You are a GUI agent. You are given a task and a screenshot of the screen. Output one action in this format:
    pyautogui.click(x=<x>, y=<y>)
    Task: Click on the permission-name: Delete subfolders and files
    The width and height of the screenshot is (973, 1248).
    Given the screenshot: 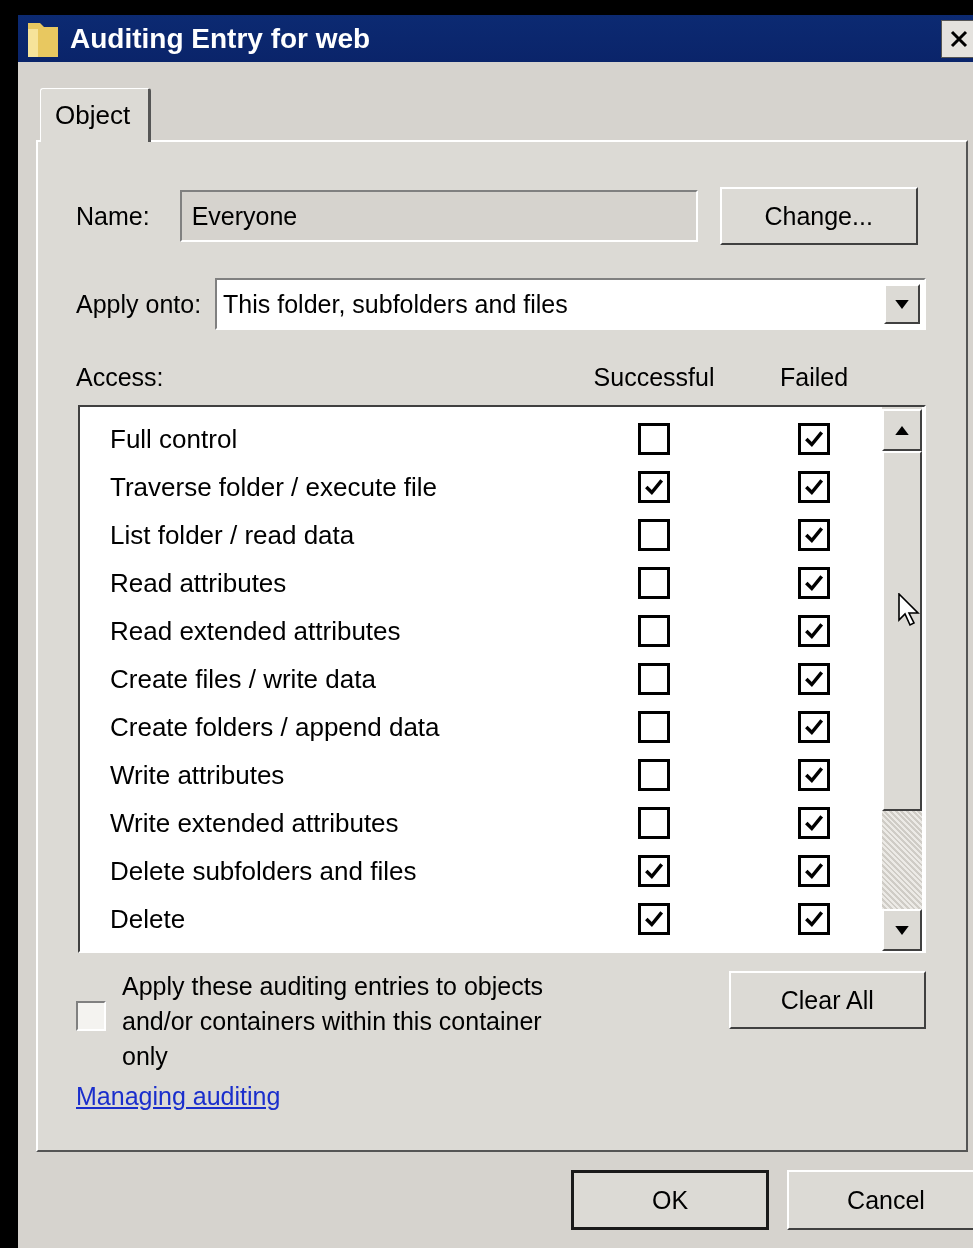 What is the action you would take?
    pyautogui.click(x=264, y=871)
    